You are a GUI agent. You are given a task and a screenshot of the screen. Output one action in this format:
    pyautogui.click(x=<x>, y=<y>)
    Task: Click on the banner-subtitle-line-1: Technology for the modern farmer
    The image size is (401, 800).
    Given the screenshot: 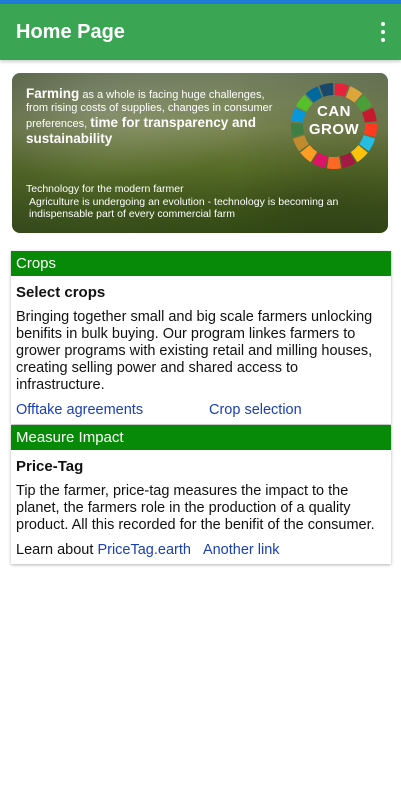 What is the action you would take?
    pyautogui.click(x=105, y=189)
    